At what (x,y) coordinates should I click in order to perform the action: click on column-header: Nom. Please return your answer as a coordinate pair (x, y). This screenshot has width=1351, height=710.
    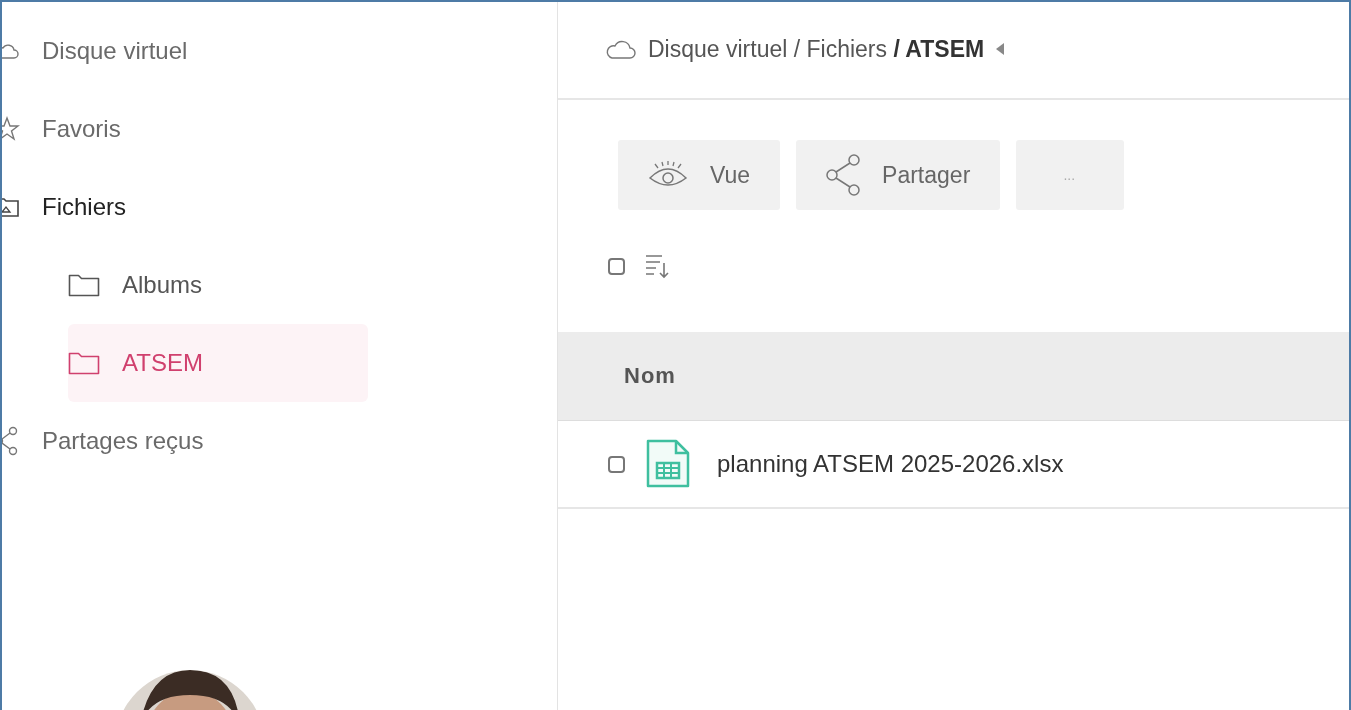
    Looking at the image, I should click on (650, 376).